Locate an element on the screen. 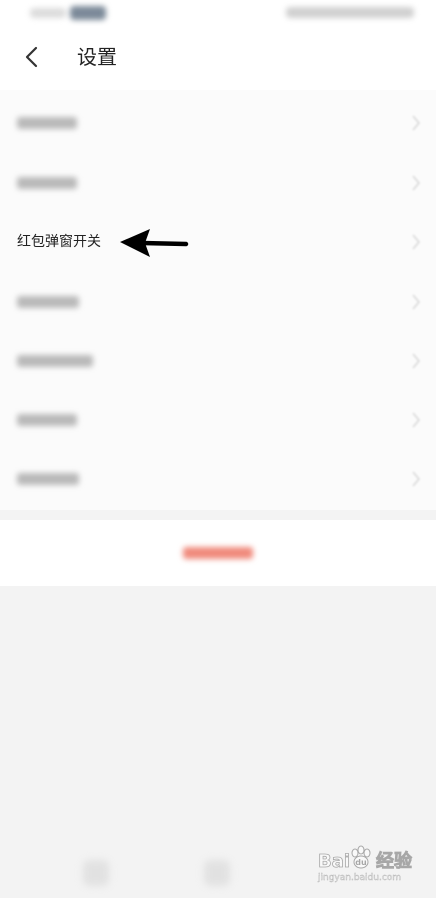 The image size is (436, 898). status-bar is located at coordinates (218, 13).